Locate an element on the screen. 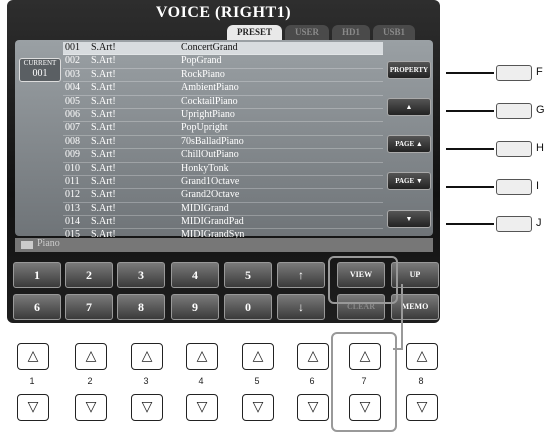 The image size is (548, 436). panel-button-6-down: ▽ is located at coordinates (313, 407).